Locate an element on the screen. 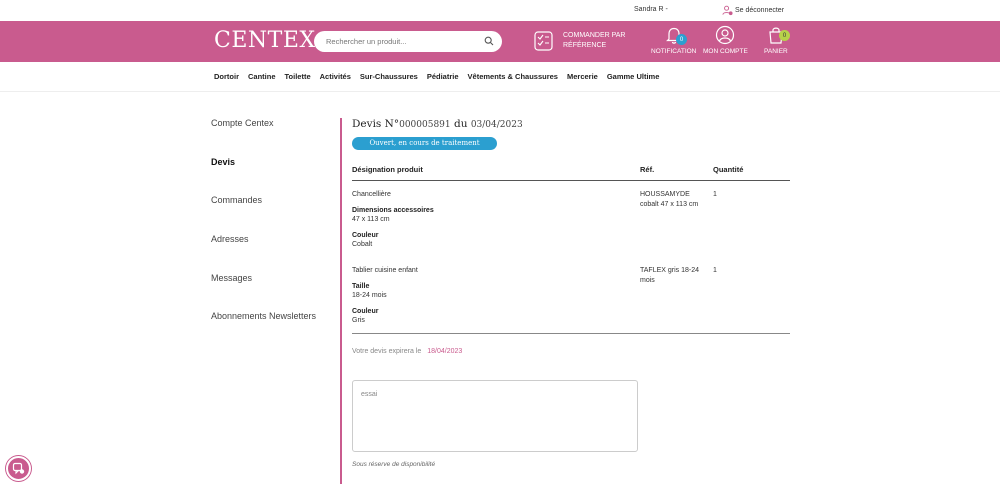 The height and width of the screenshot is (484, 1000). nav-item-toilette: Toilette is located at coordinates (298, 76).